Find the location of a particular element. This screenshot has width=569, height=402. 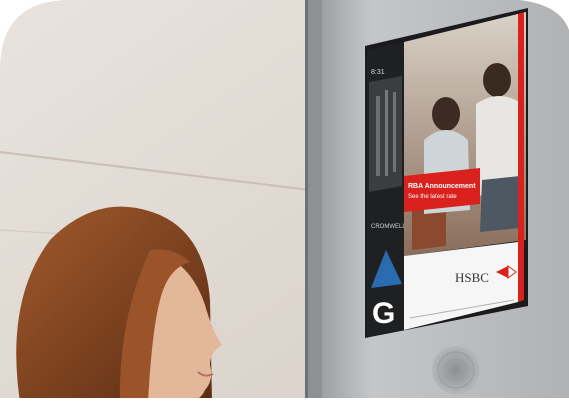

ad-banner-subtitle: See the latest rate is located at coordinates (432, 197).